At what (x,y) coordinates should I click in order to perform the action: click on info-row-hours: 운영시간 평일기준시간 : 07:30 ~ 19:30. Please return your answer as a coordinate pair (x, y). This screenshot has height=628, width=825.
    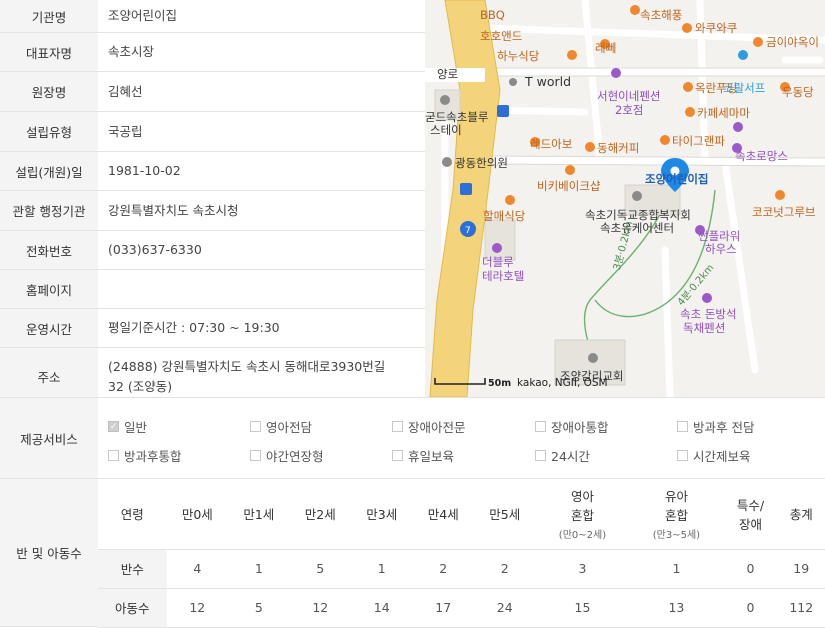
    Looking at the image, I should click on (212, 328).